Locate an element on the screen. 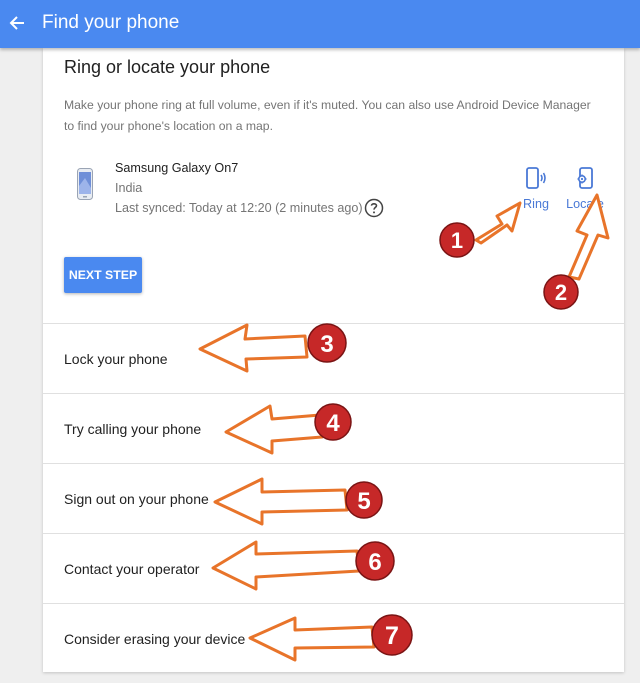 This screenshot has width=640, height=683. locate-button: Locate is located at coordinates (585, 188).